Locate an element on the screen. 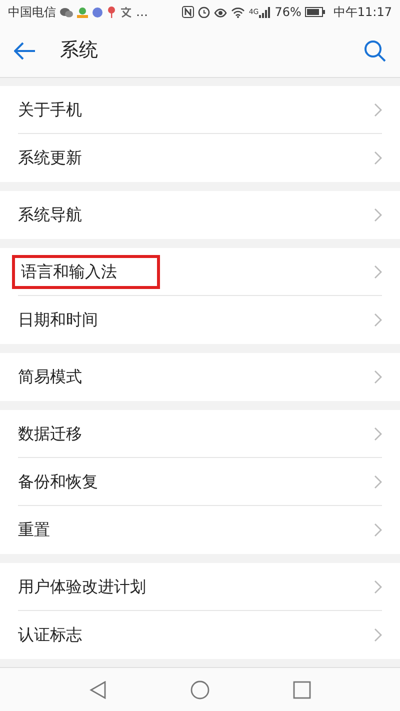 The width and height of the screenshot is (400, 711). item-label: 系统导航 is located at coordinates (50, 215).